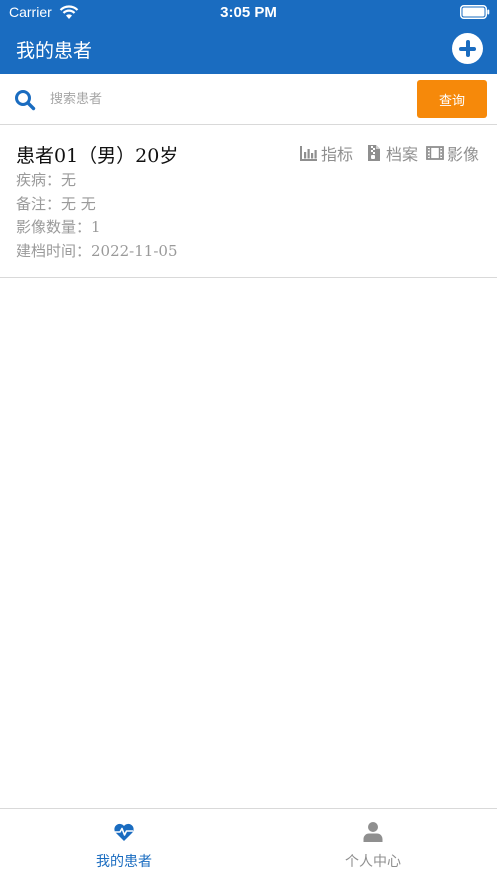 This screenshot has width=497, height=883. I want to click on heartbeat-icon, so click(124, 832).